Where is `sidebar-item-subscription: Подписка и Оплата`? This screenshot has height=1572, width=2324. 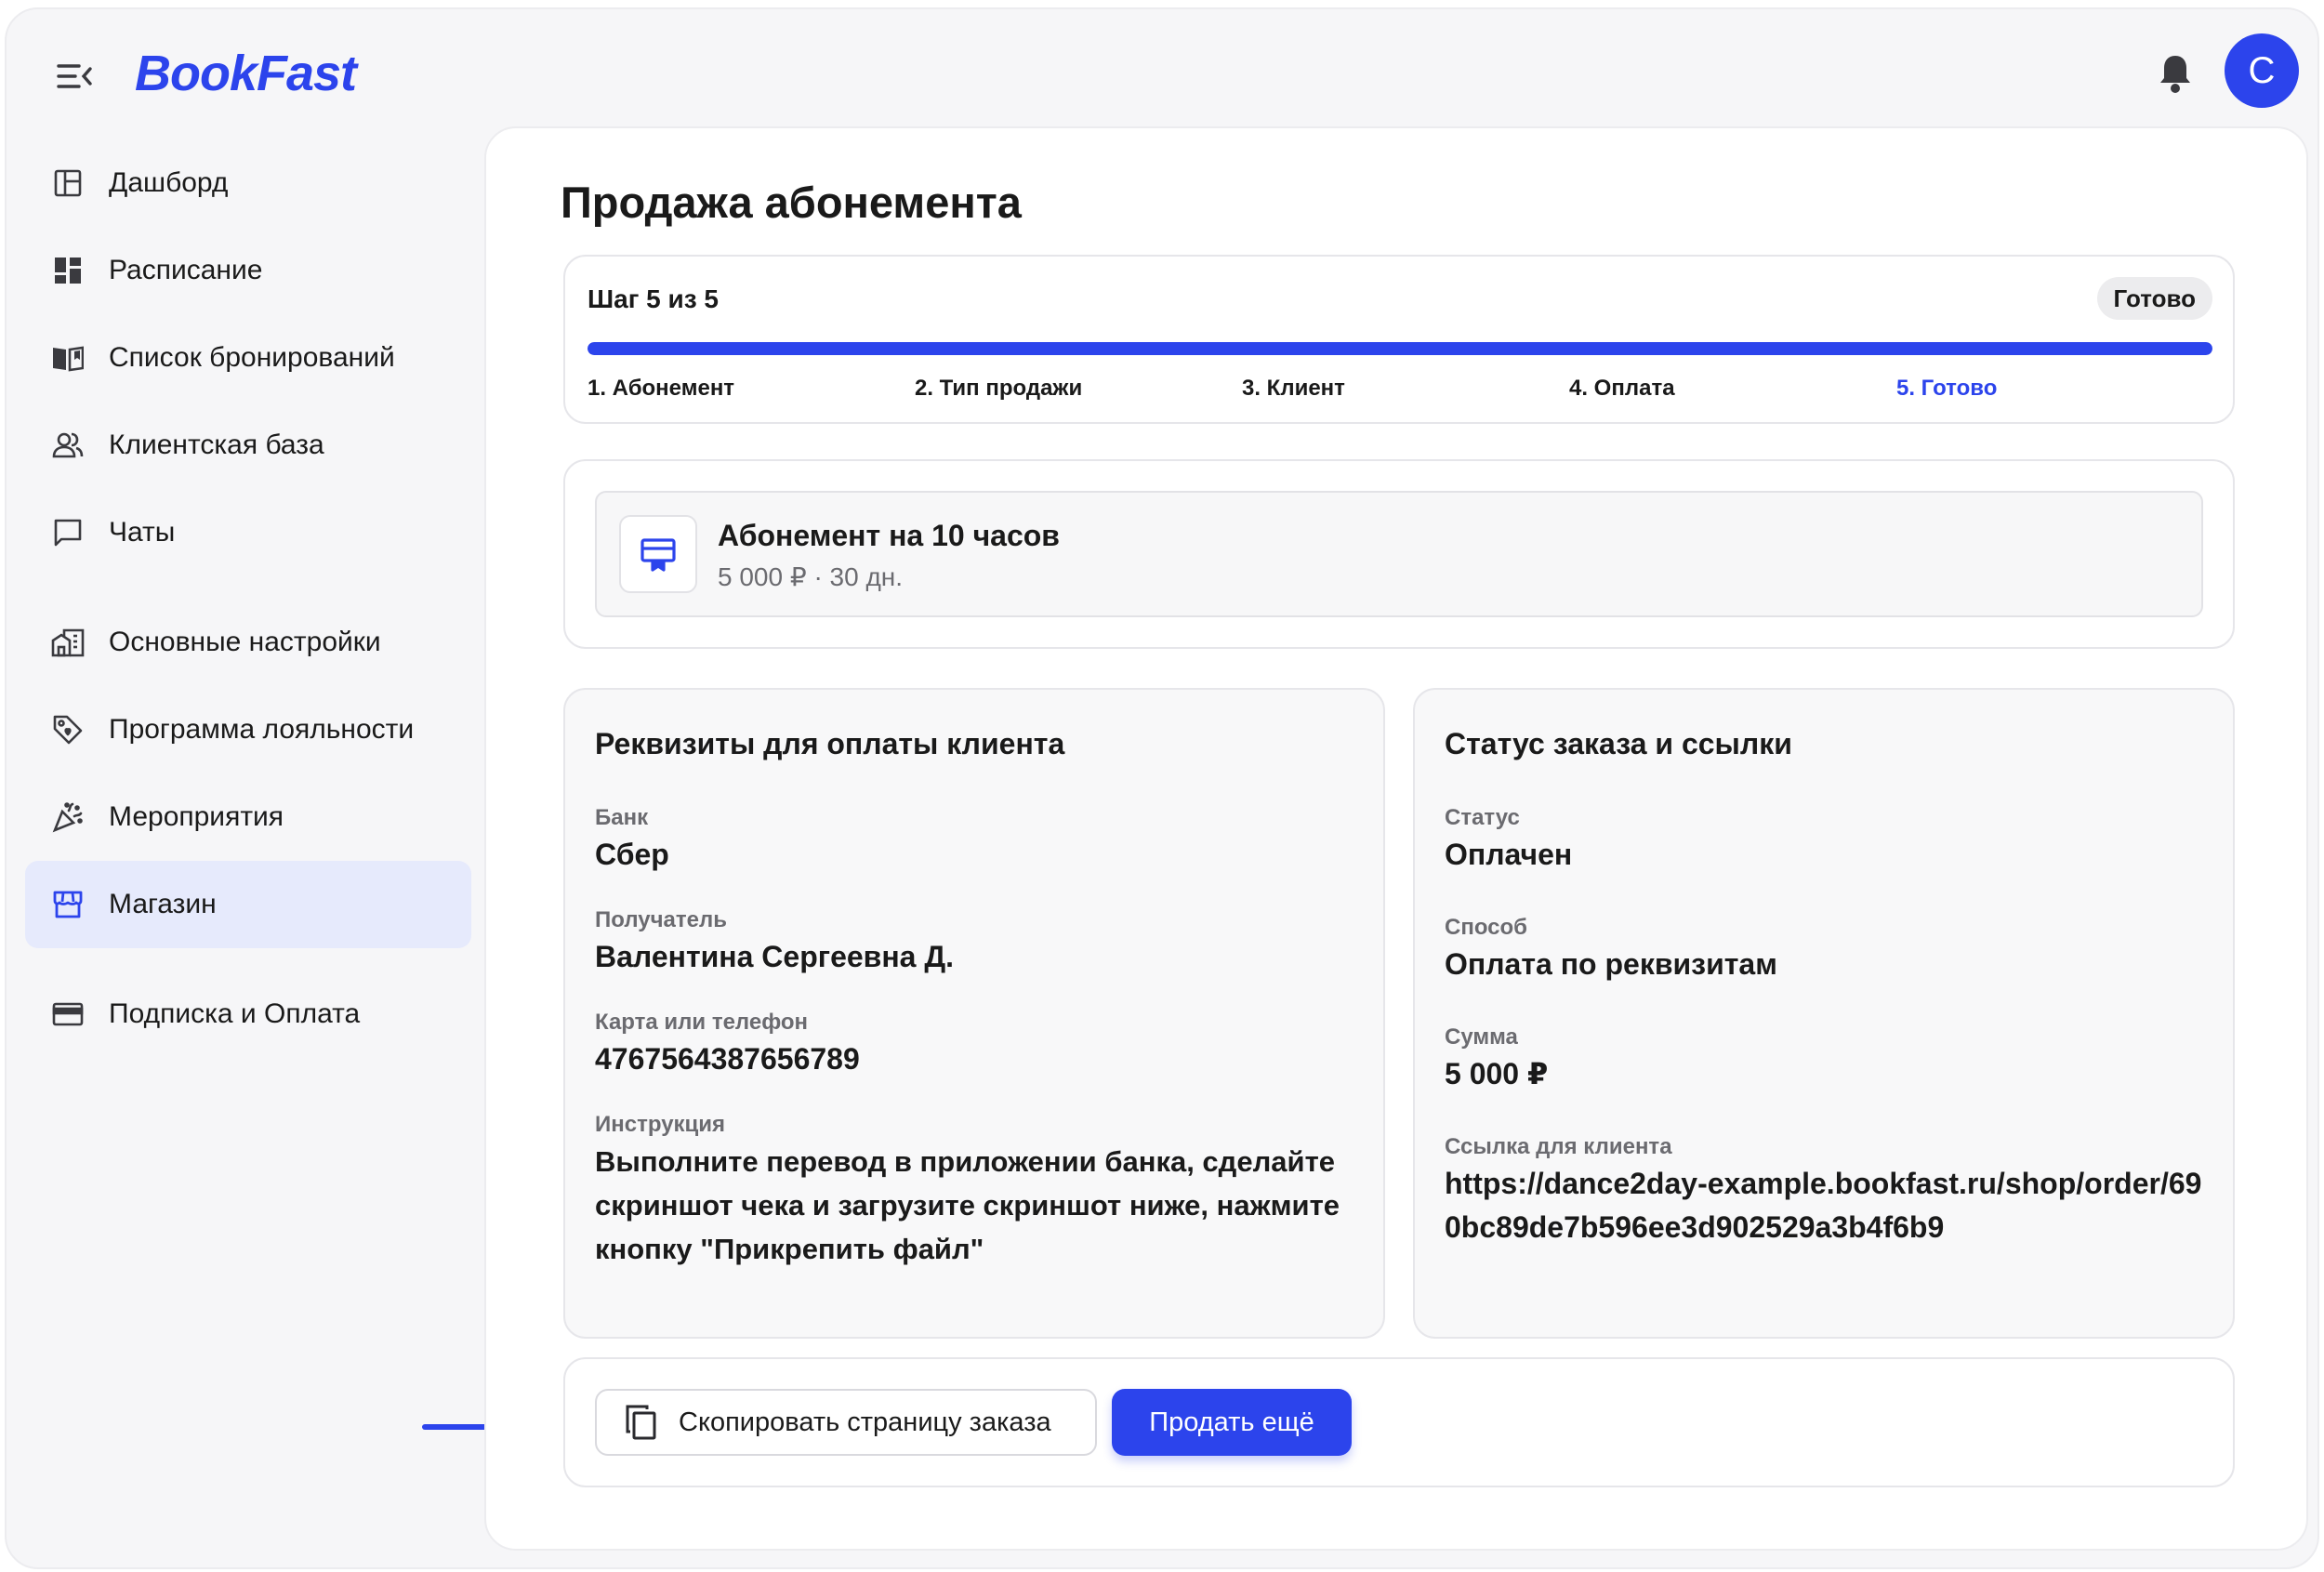 sidebar-item-subscription: Подписка и Оплата is located at coordinates (248, 1014).